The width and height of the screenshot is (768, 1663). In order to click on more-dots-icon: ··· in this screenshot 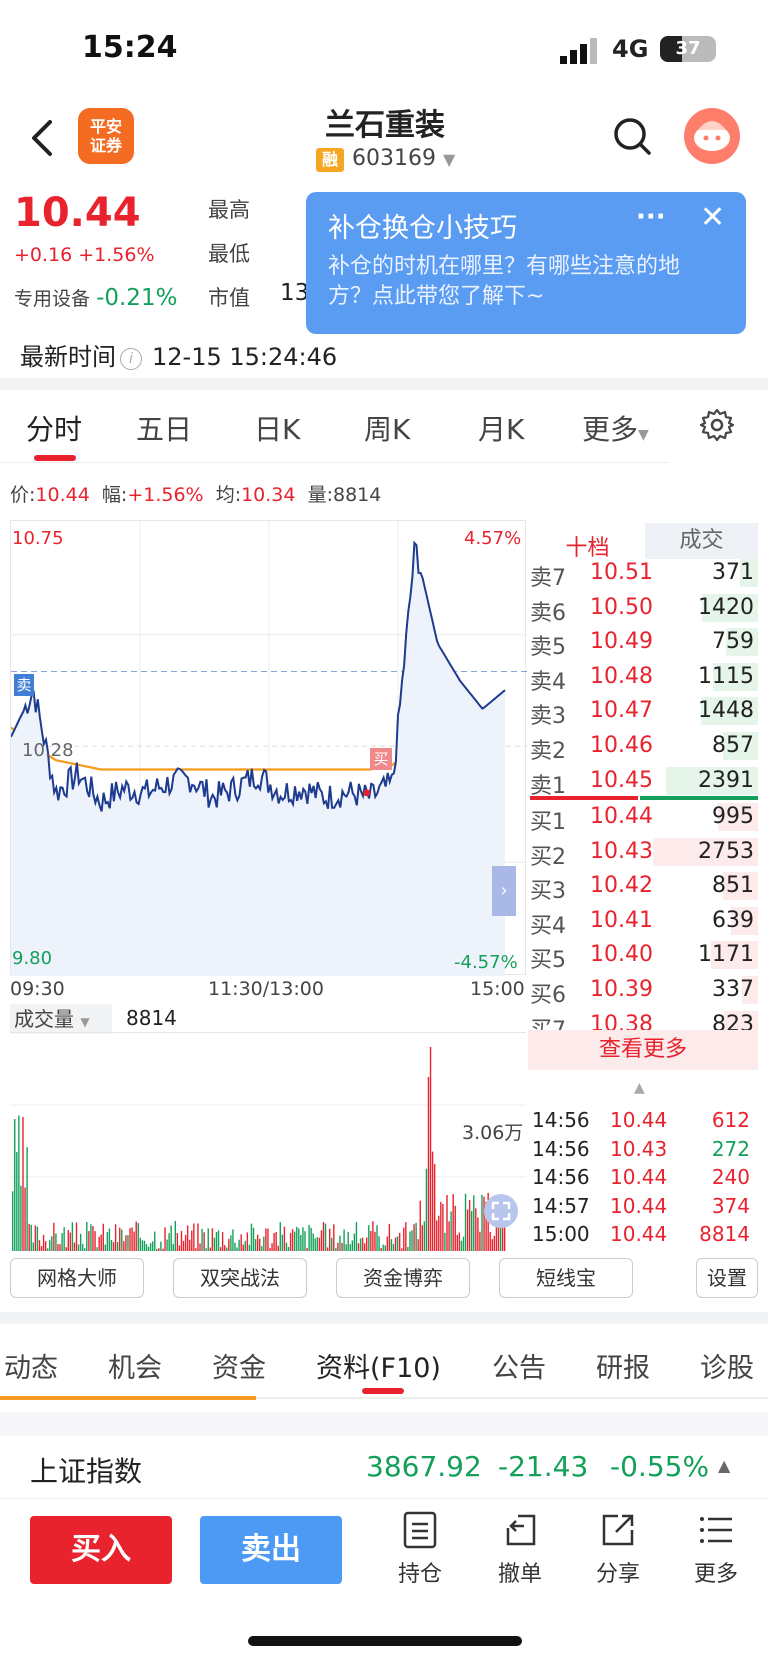, I will do `click(651, 217)`.